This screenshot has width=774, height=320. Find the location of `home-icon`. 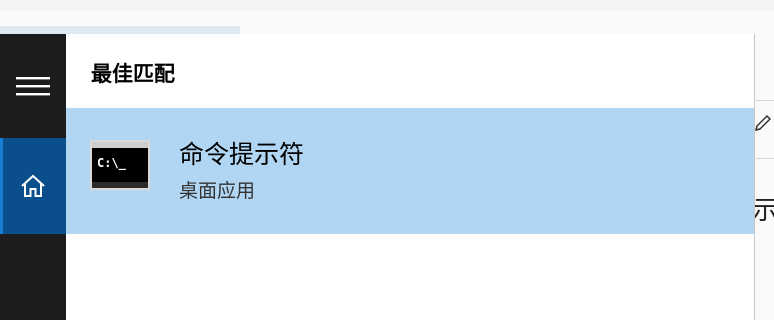

home-icon is located at coordinates (33, 185).